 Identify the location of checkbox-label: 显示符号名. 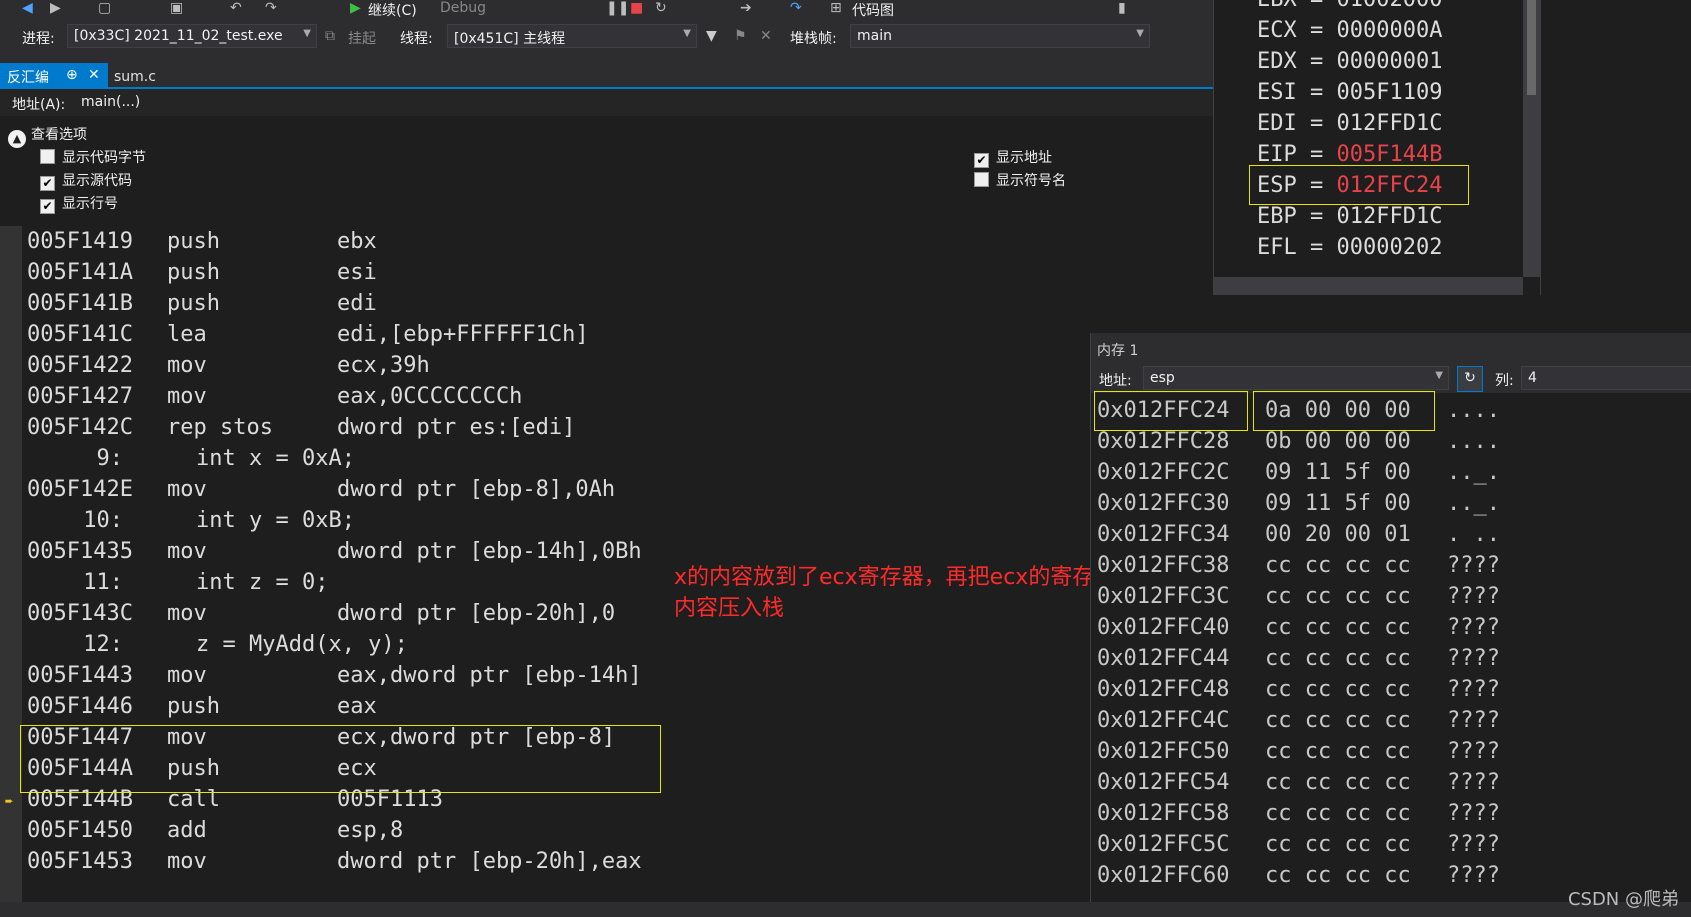
(1031, 181).